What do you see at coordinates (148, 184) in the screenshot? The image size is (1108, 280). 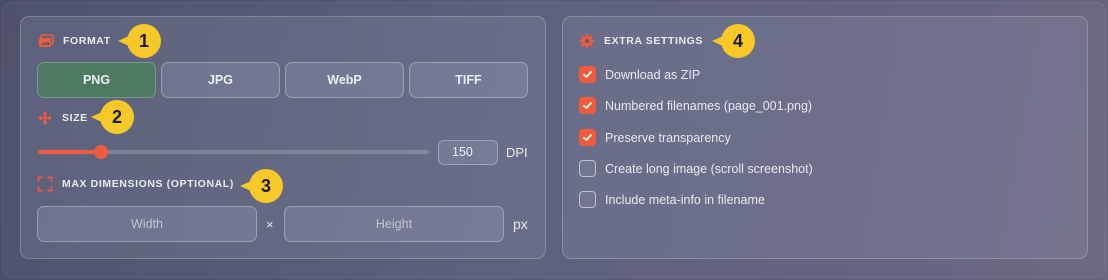 I see `max-dimensions-title: MAX DIMENSIONS (OPTIONAL)` at bounding box center [148, 184].